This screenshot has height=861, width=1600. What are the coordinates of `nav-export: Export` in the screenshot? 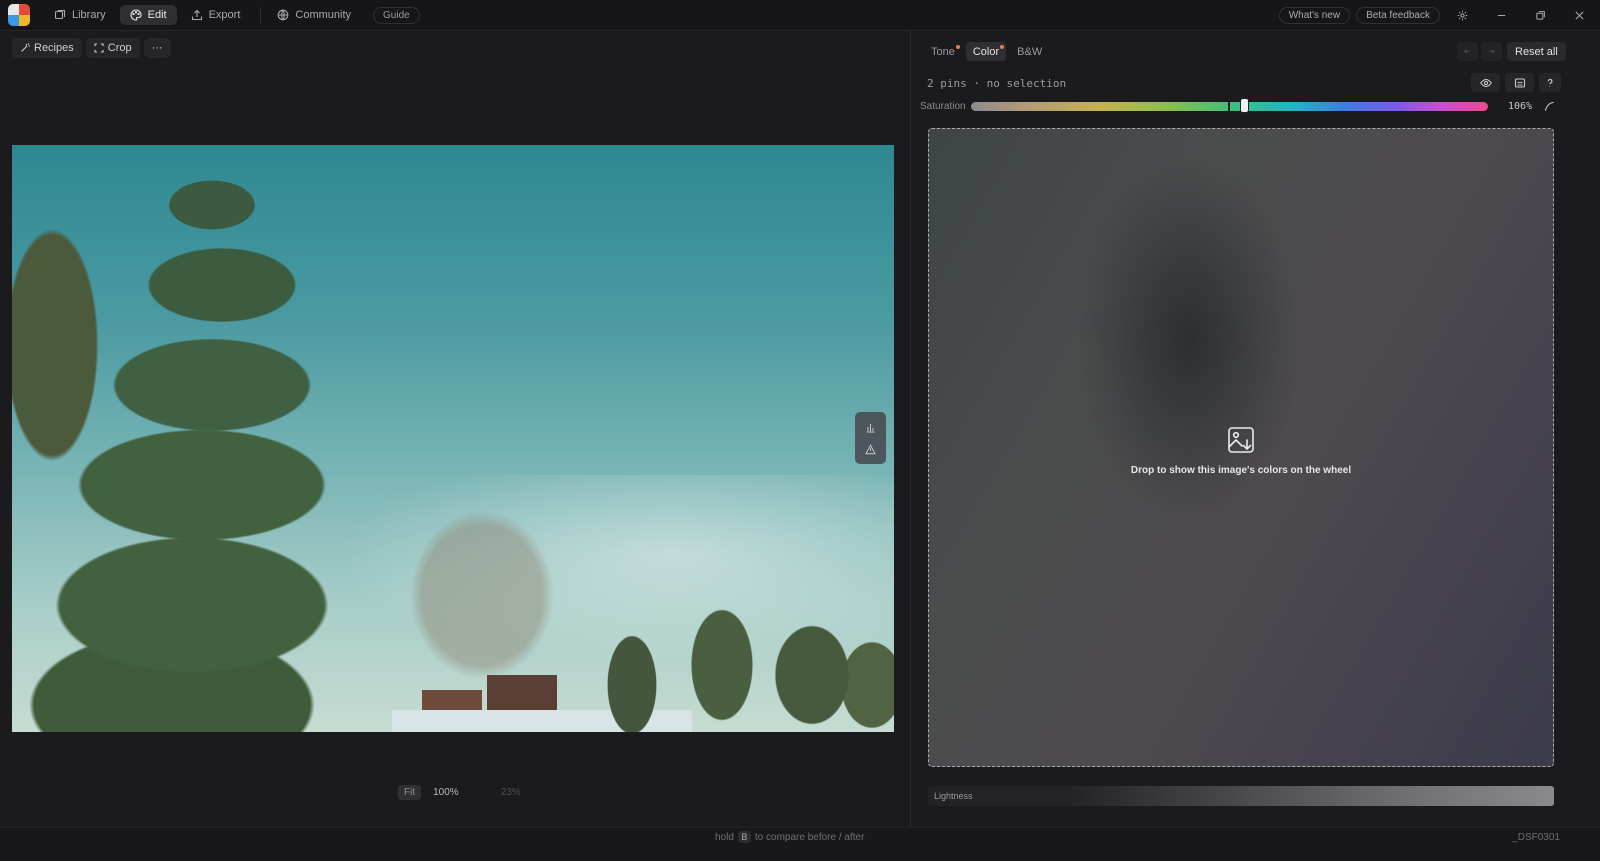 It's located at (216, 15).